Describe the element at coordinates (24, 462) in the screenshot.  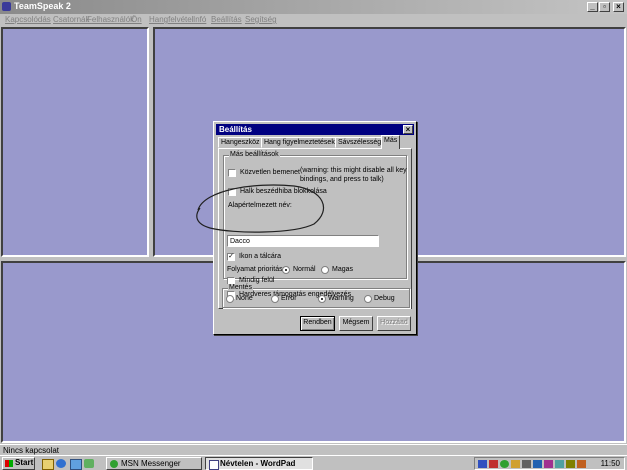
I see `start-label: Start` at that location.